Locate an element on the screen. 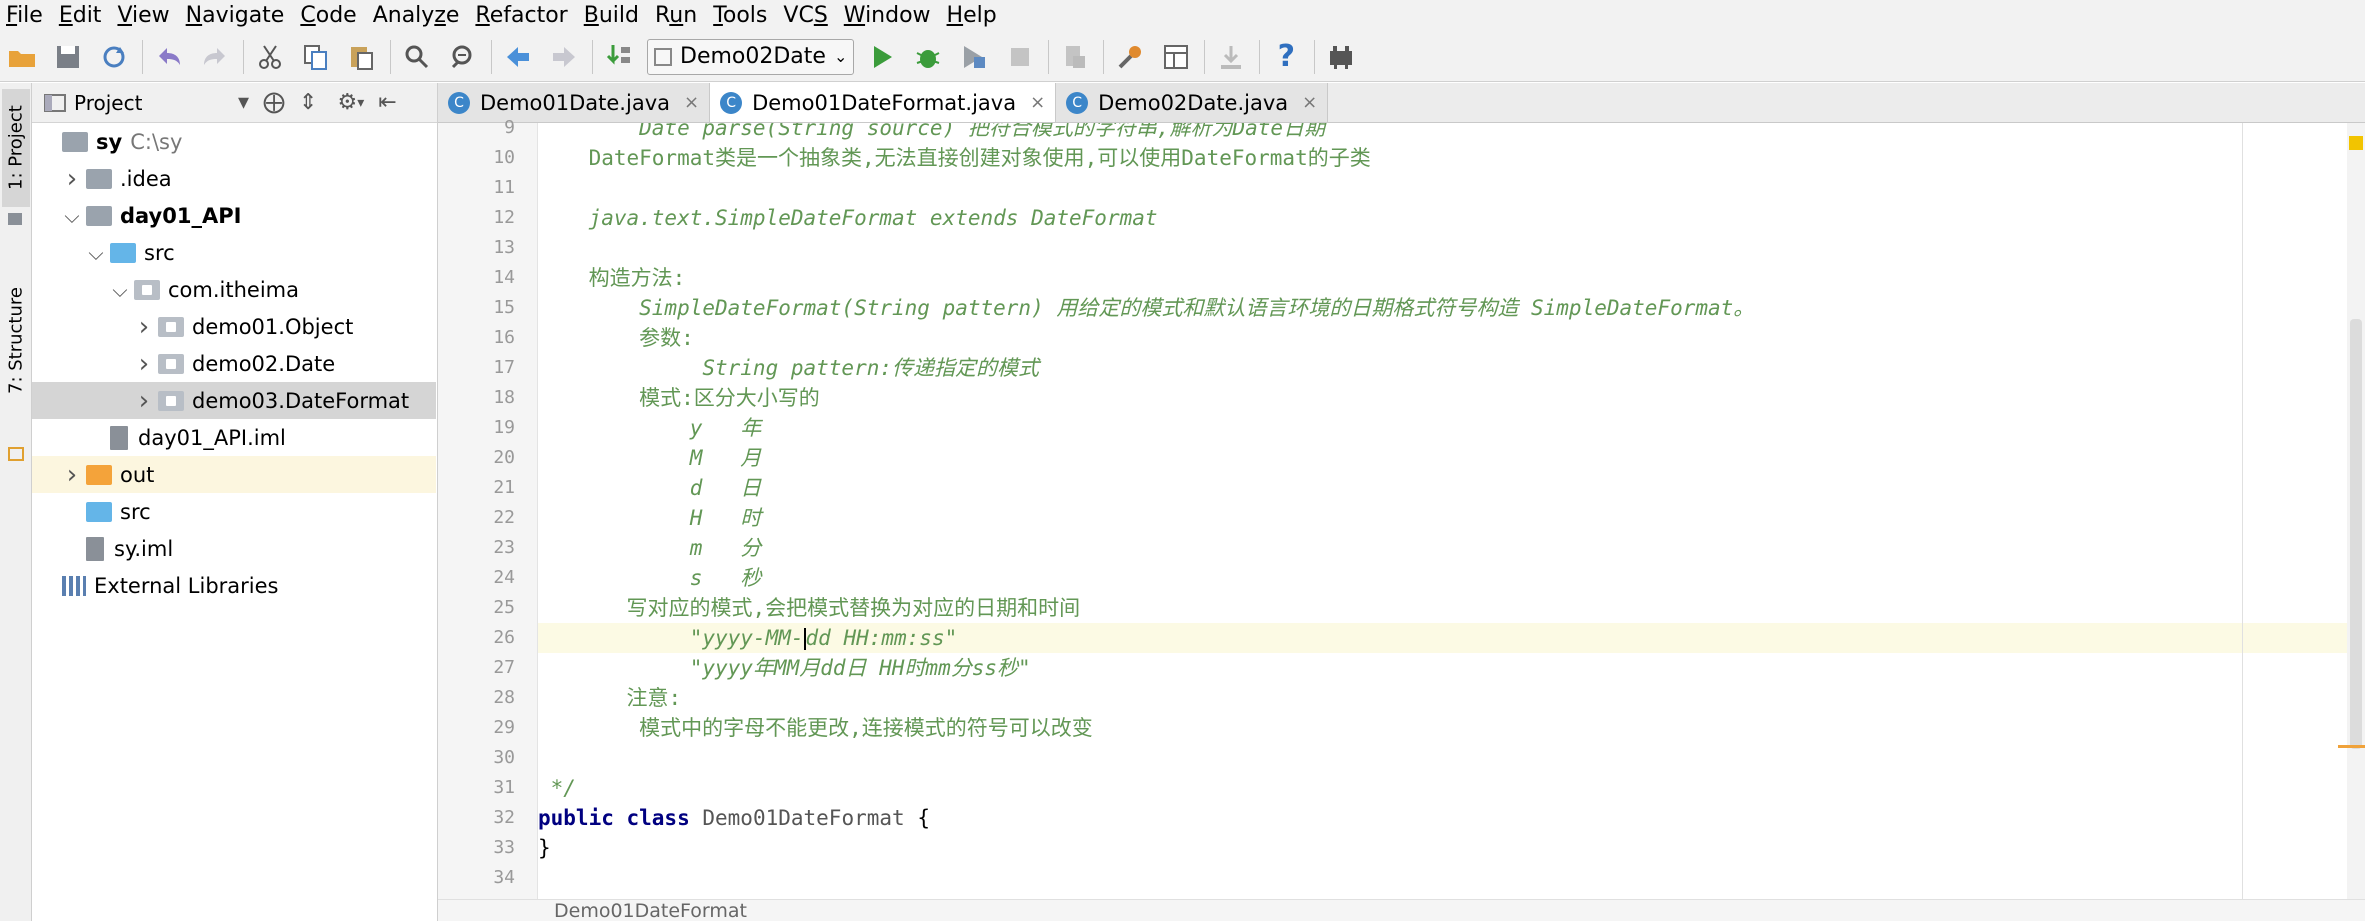  help-icon: ? is located at coordinates (1286, 57).